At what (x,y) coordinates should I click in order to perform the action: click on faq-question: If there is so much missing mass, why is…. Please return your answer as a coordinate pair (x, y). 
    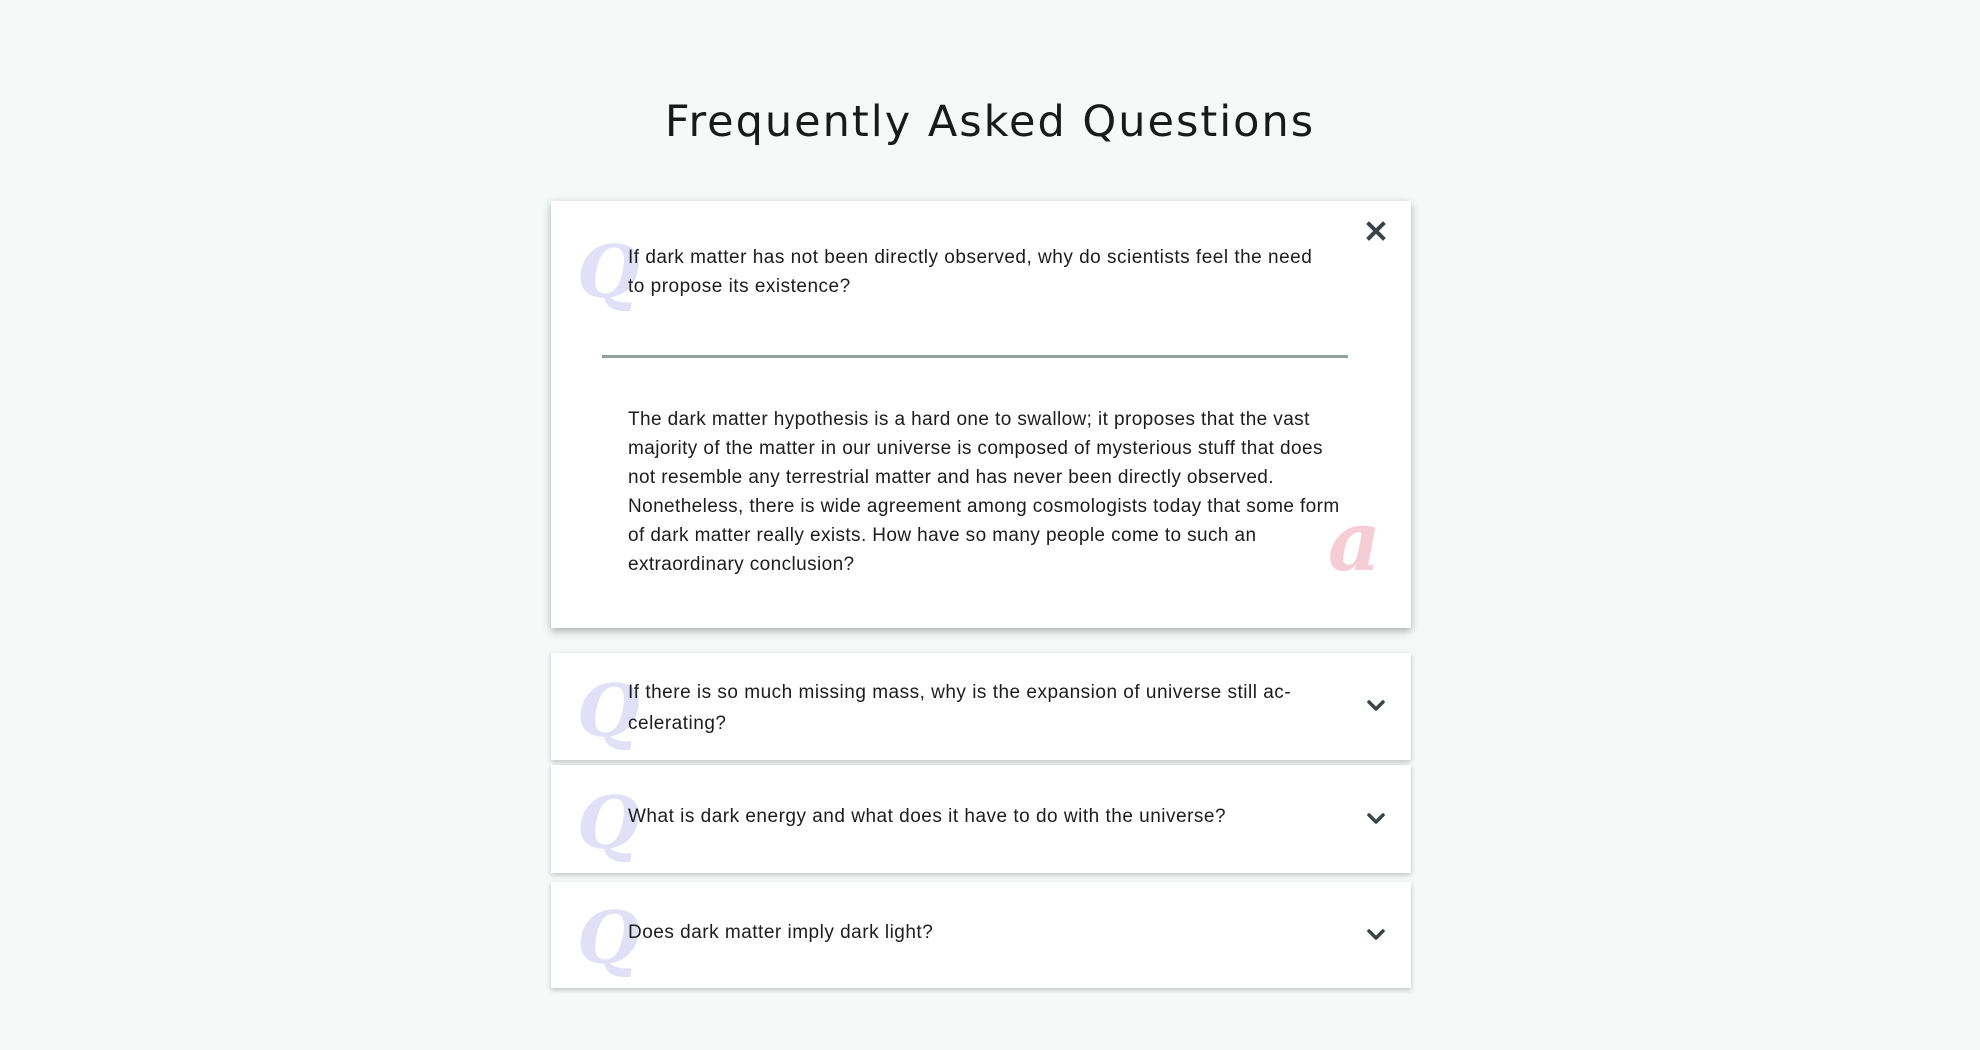
    Looking at the image, I should click on (979, 708).